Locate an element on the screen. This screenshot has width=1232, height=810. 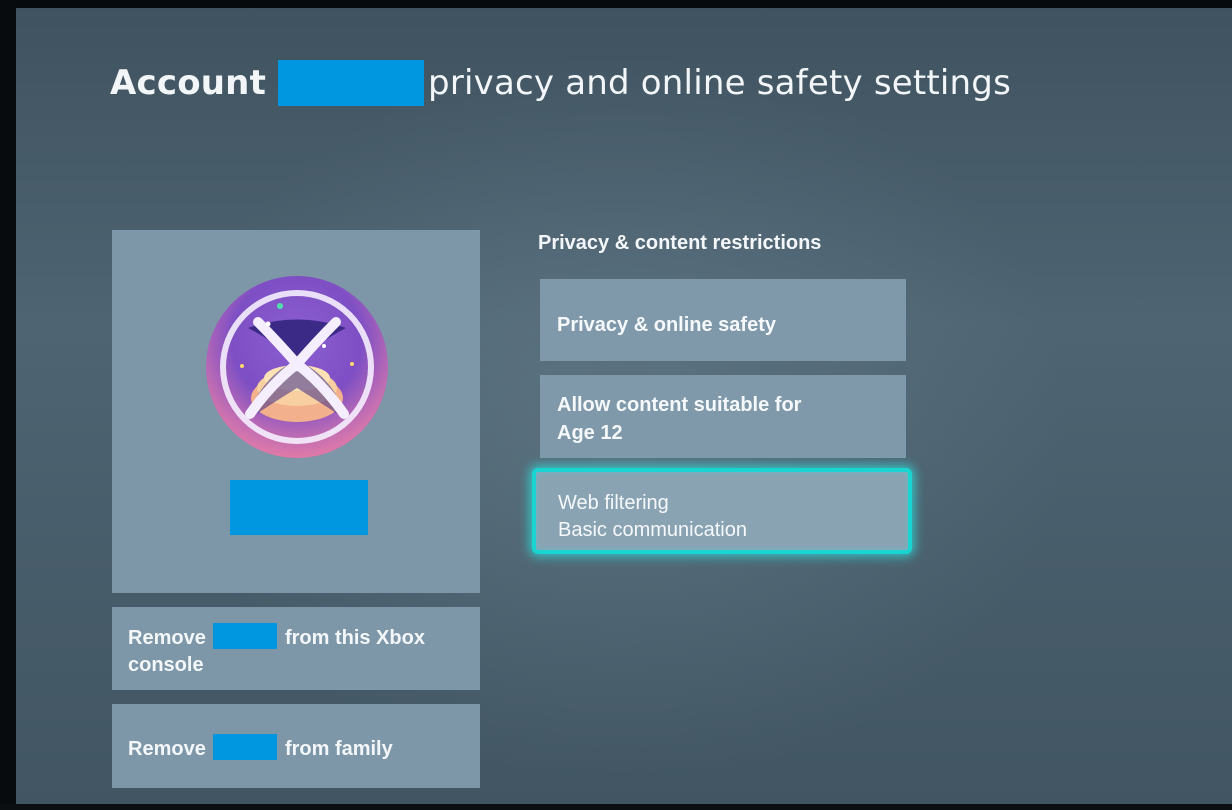
privacy-online-safety-tile: Privacy & online safety is located at coordinates (723, 320).